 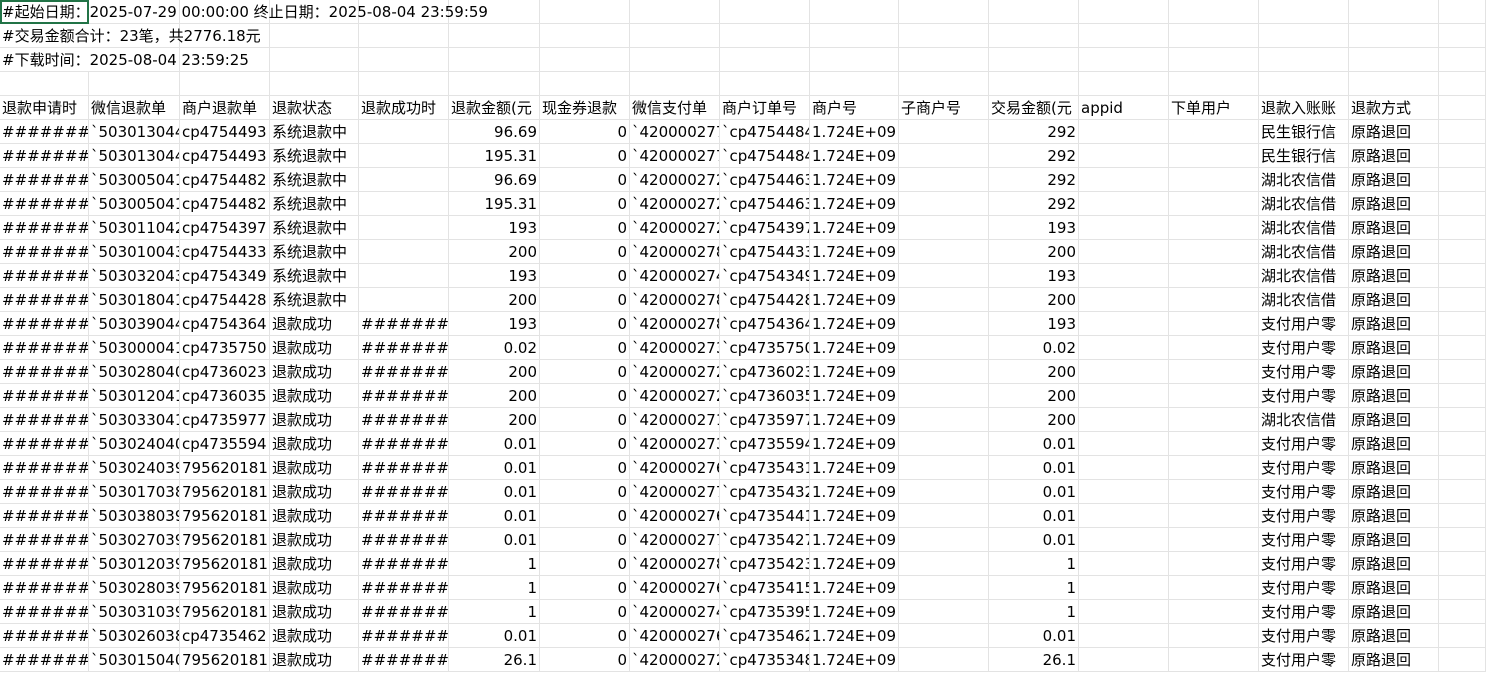 I want to click on table-cell: `503024039, so click(x=134, y=468).